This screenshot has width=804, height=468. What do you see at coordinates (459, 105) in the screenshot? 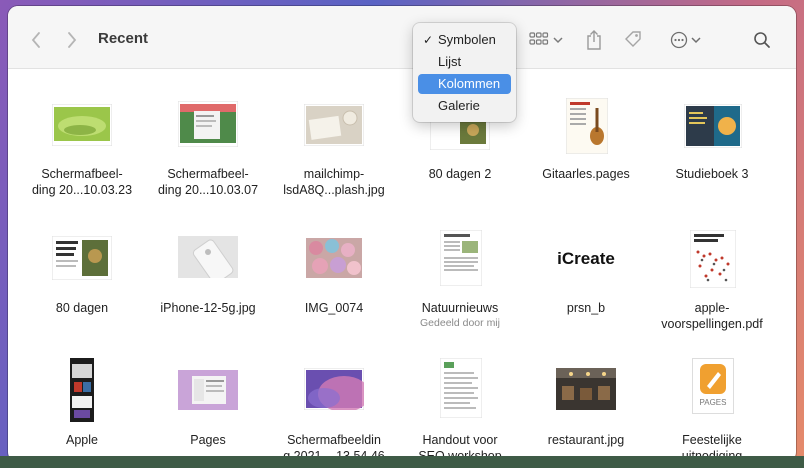
I see `menu-item-label: Galerie` at bounding box center [459, 105].